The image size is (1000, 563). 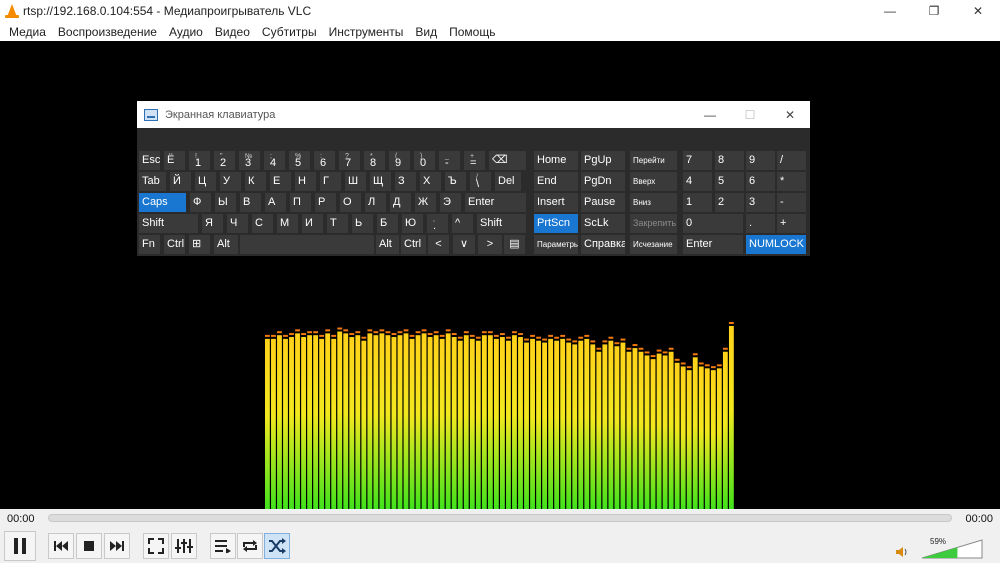 What do you see at coordinates (556, 202) in the screenshot?
I see `osk-nav-key: Insert` at bounding box center [556, 202].